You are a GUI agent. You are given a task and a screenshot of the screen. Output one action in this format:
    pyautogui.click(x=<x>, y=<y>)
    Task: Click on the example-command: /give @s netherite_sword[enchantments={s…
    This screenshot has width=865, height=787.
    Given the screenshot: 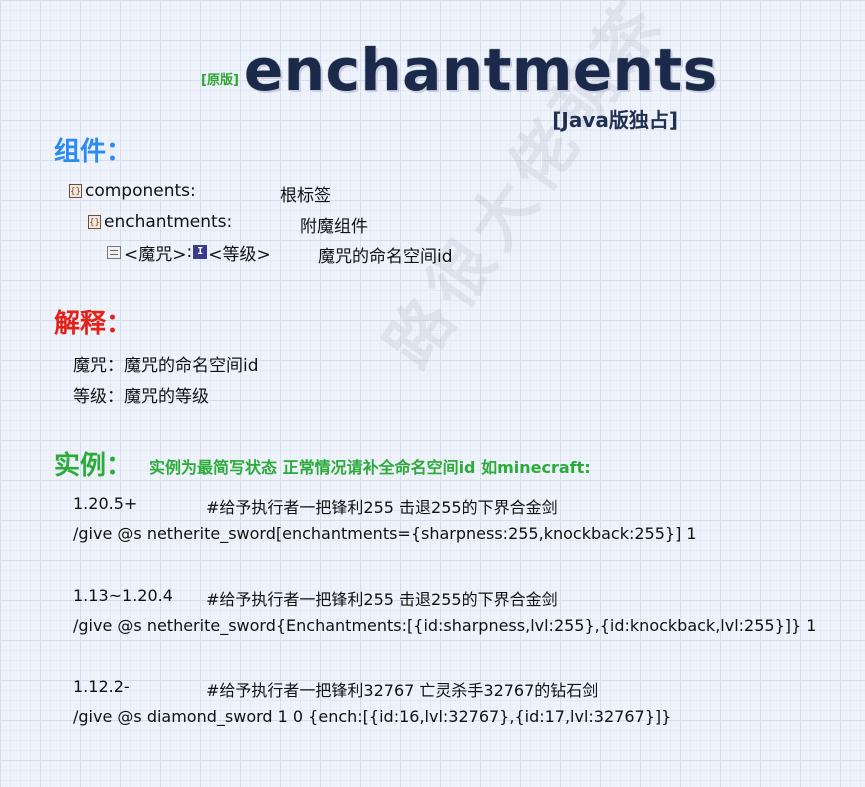 What is the action you would take?
    pyautogui.click(x=385, y=533)
    